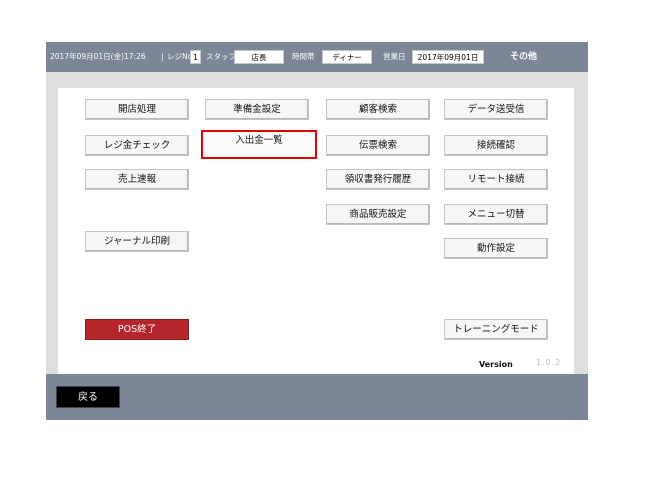 Image resolution: width=653 pixels, height=482 pixels. What do you see at coordinates (496, 179) in the screenshot?
I see `remote-connect-button: リモート接続` at bounding box center [496, 179].